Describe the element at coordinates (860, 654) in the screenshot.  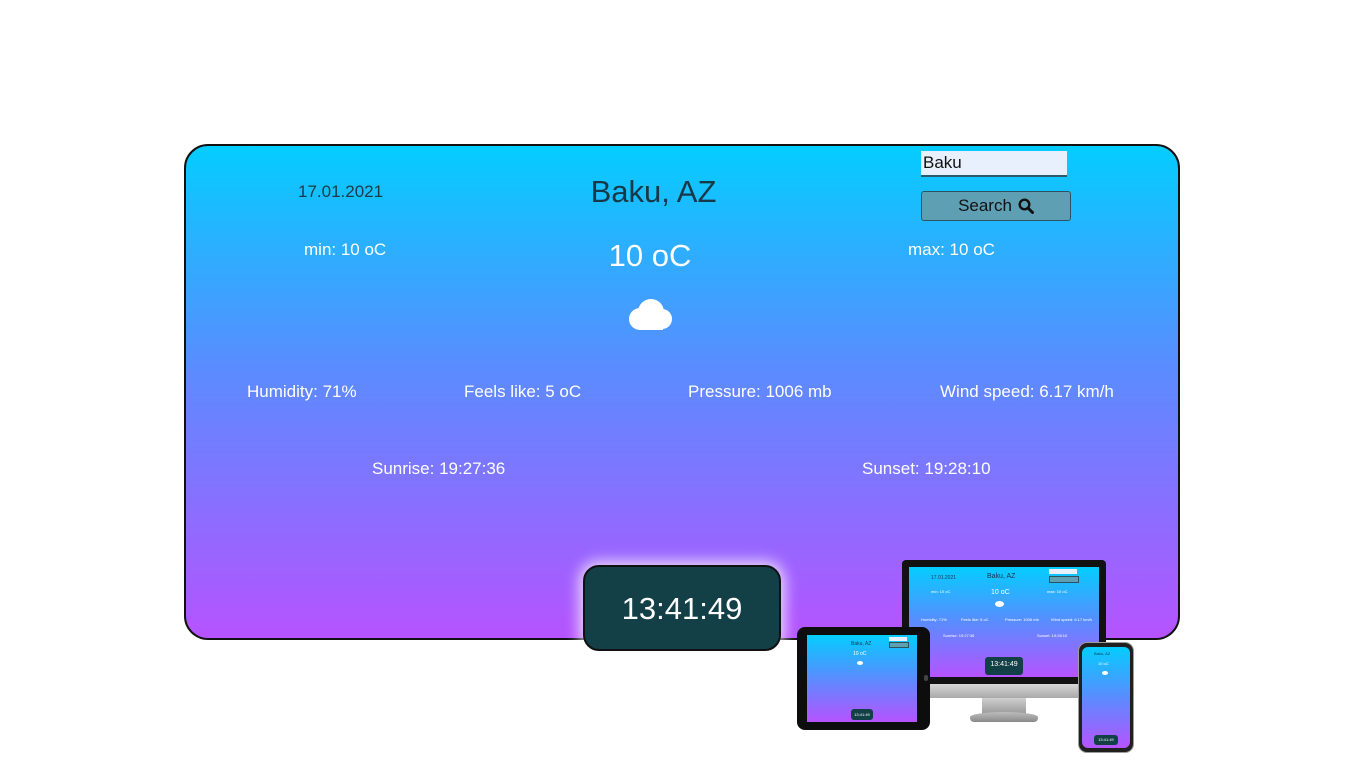
I see `tablet-temp: 10 oC` at that location.